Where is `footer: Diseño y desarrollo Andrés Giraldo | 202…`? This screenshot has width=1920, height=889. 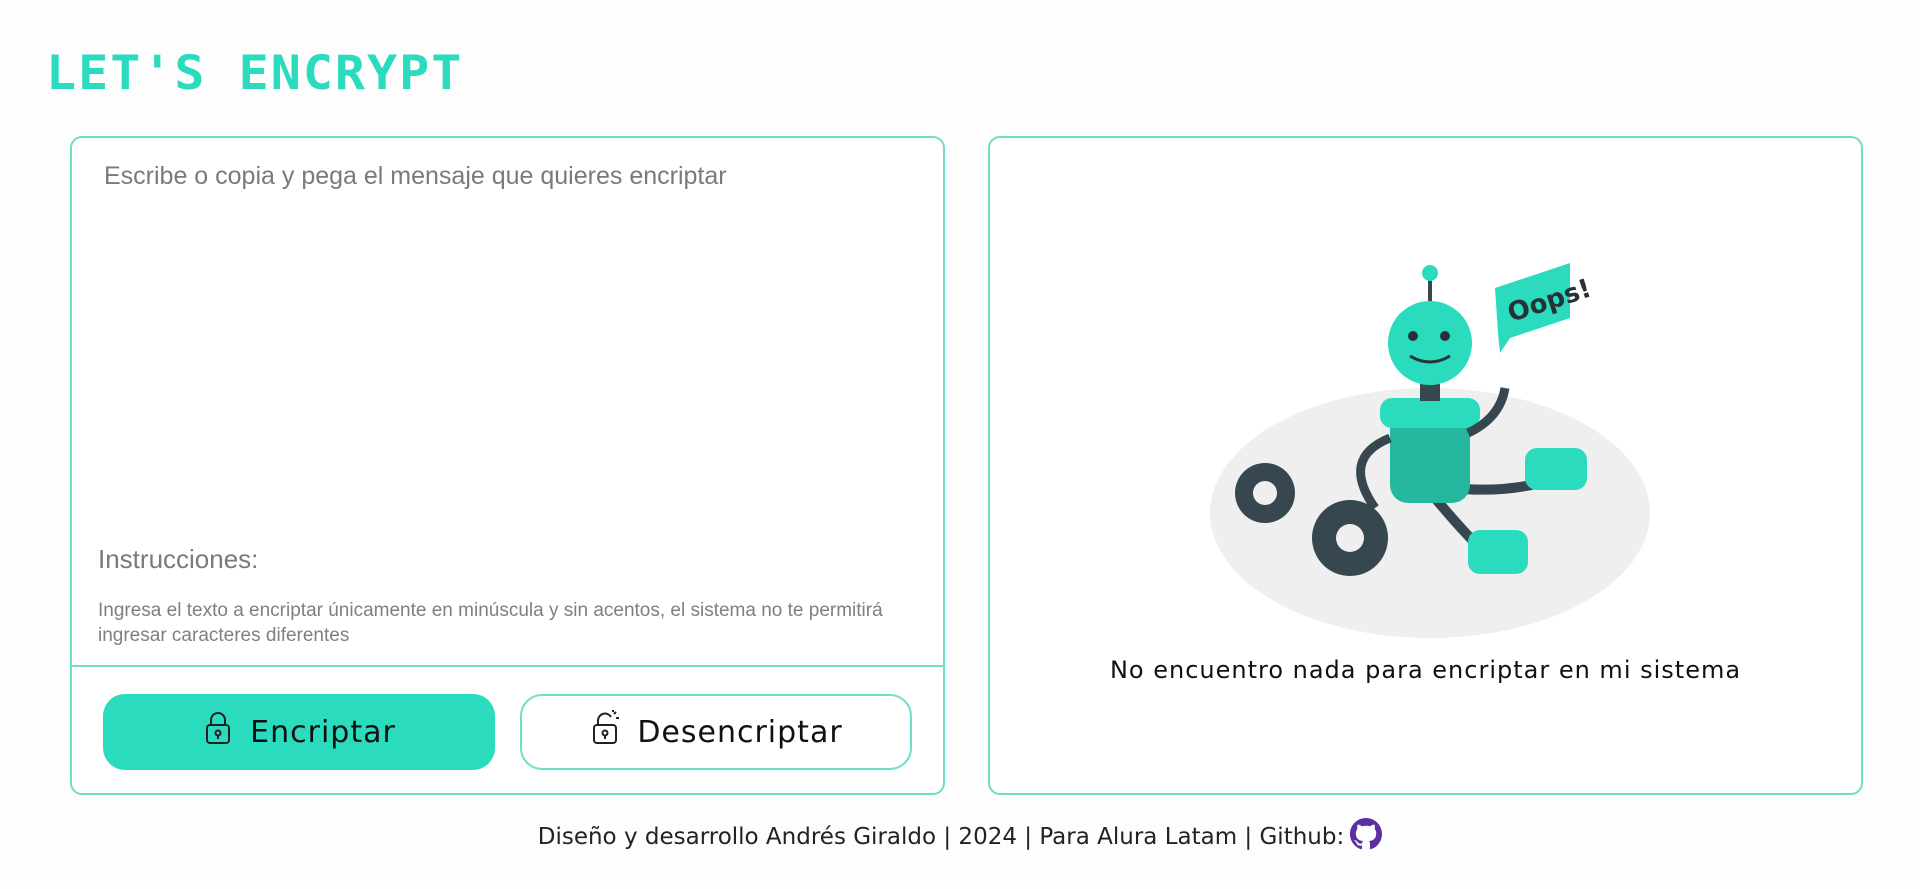
footer: Diseño y desarrollo Andrés Giraldo | 202… is located at coordinates (960, 837).